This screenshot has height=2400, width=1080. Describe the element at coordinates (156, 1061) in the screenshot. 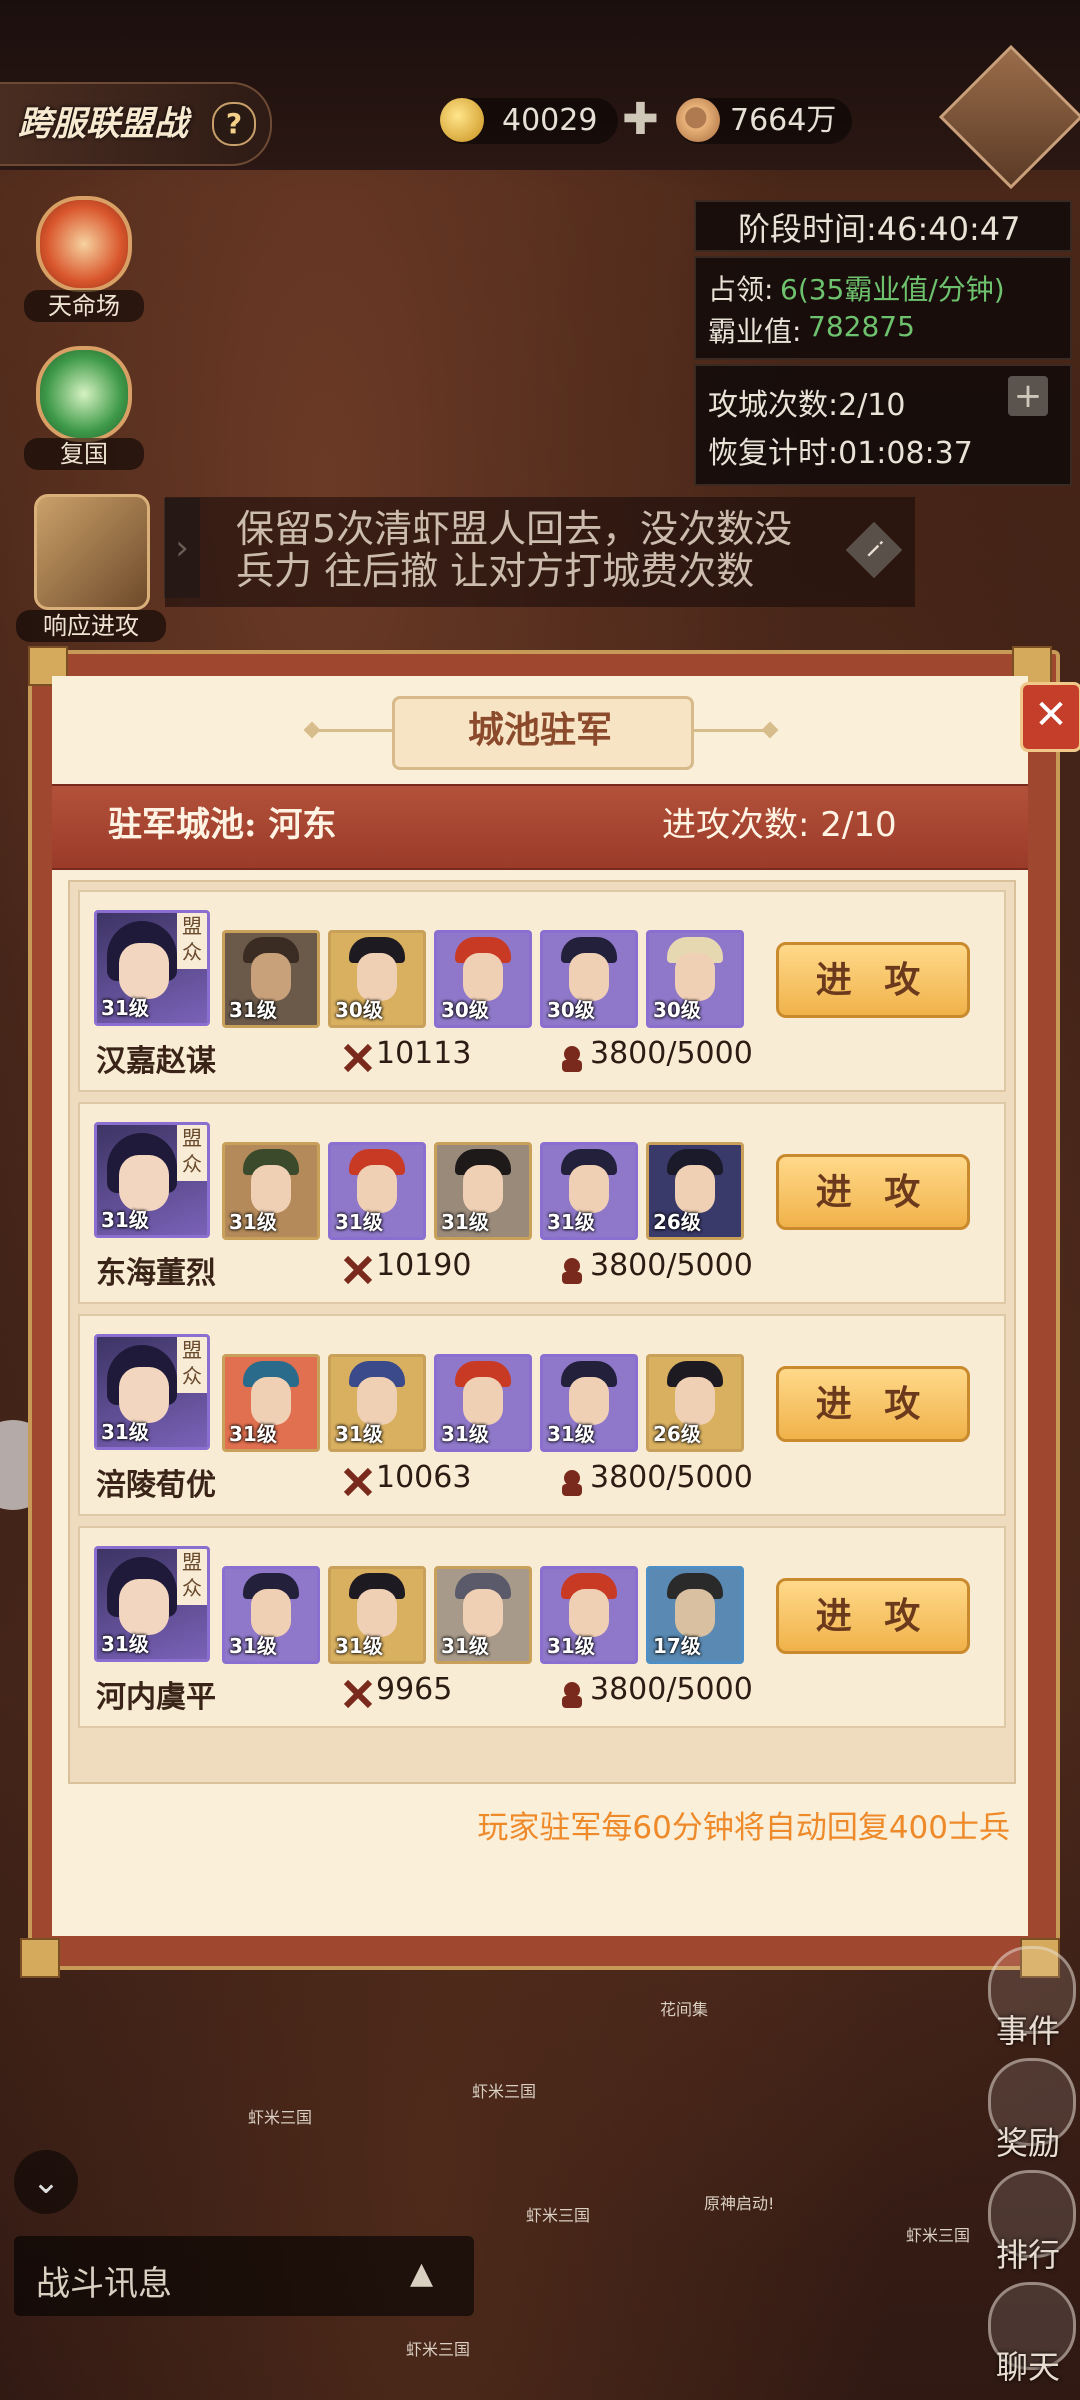

I see `player-name: 汉嘉赵谋` at that location.